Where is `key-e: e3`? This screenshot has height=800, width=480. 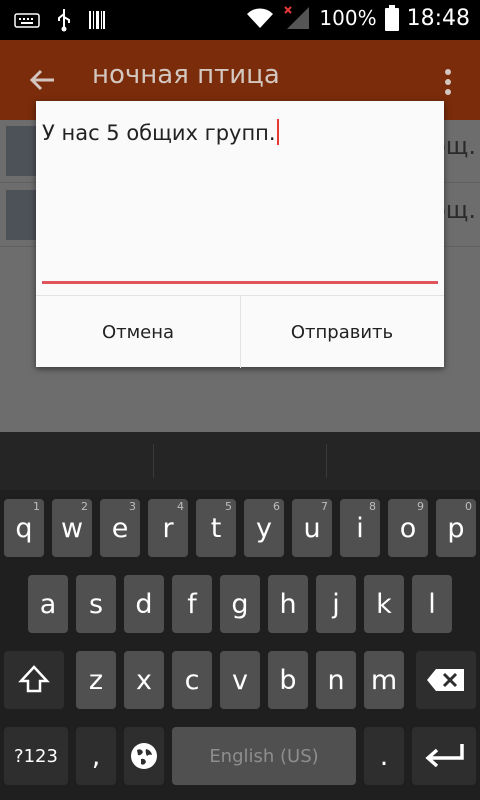
key-e: e3 is located at coordinates (120, 528).